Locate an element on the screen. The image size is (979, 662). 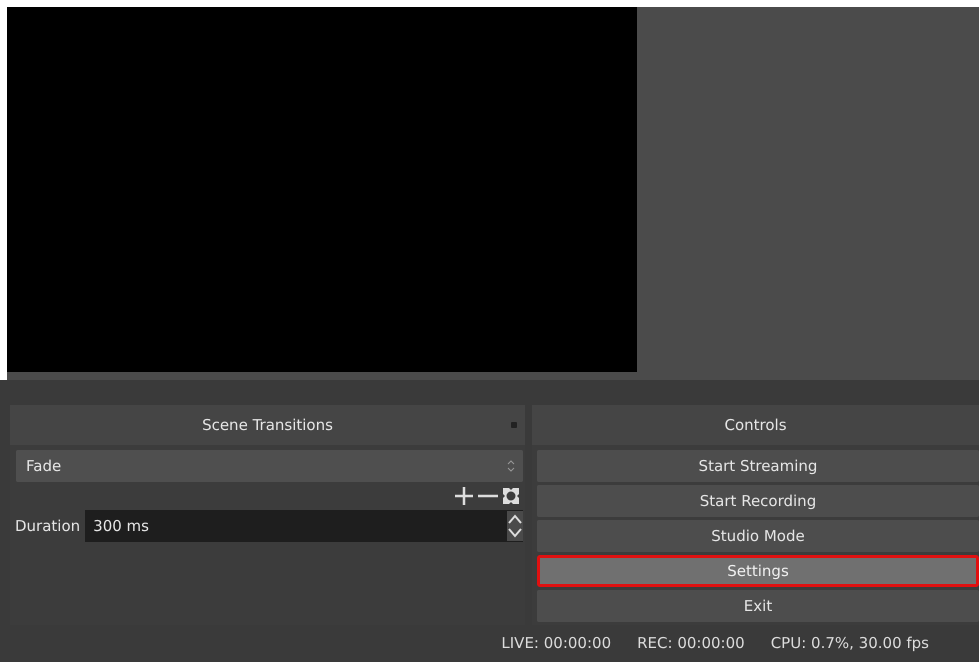
panel-title: Controls is located at coordinates (755, 425).